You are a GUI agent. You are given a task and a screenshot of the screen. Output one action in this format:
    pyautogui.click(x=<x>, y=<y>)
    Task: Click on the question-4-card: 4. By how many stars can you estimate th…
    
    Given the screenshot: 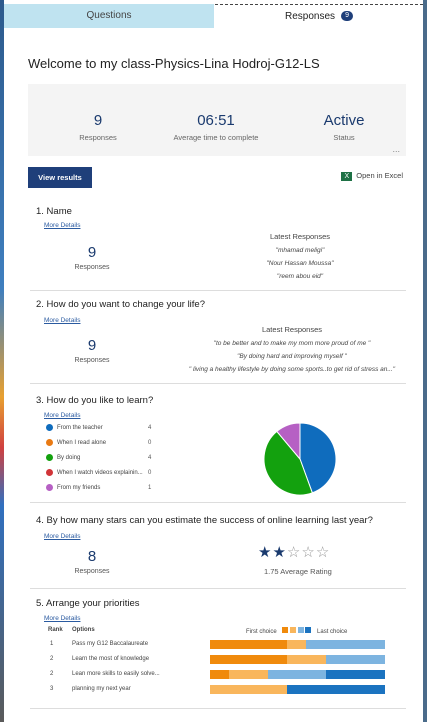 What is the action you would take?
    pyautogui.click(x=218, y=552)
    